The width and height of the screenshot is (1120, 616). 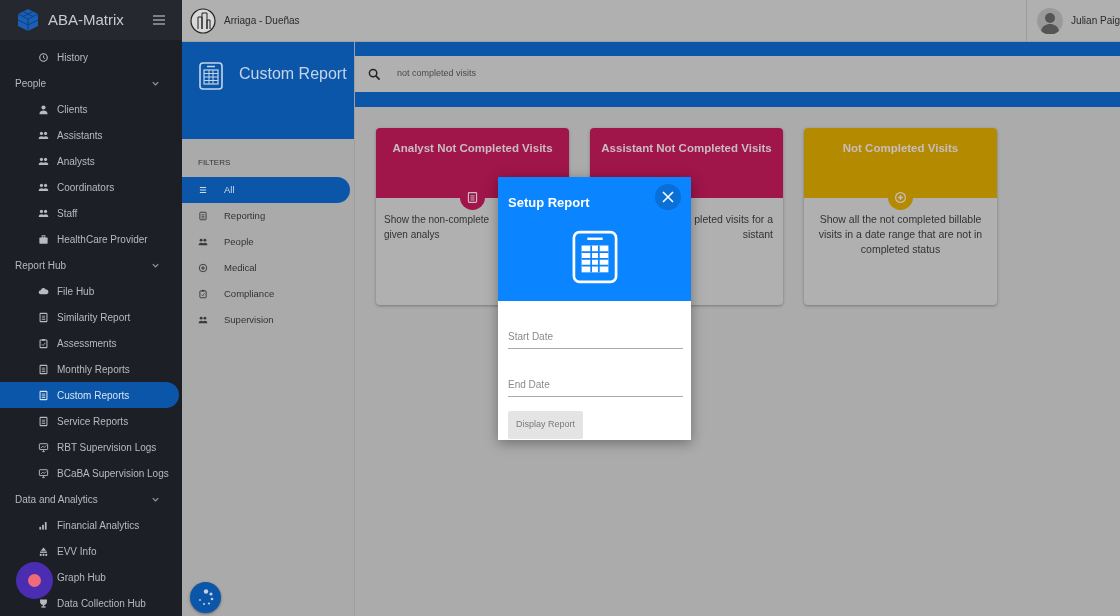 I want to click on close-button, so click(x=668, y=197).